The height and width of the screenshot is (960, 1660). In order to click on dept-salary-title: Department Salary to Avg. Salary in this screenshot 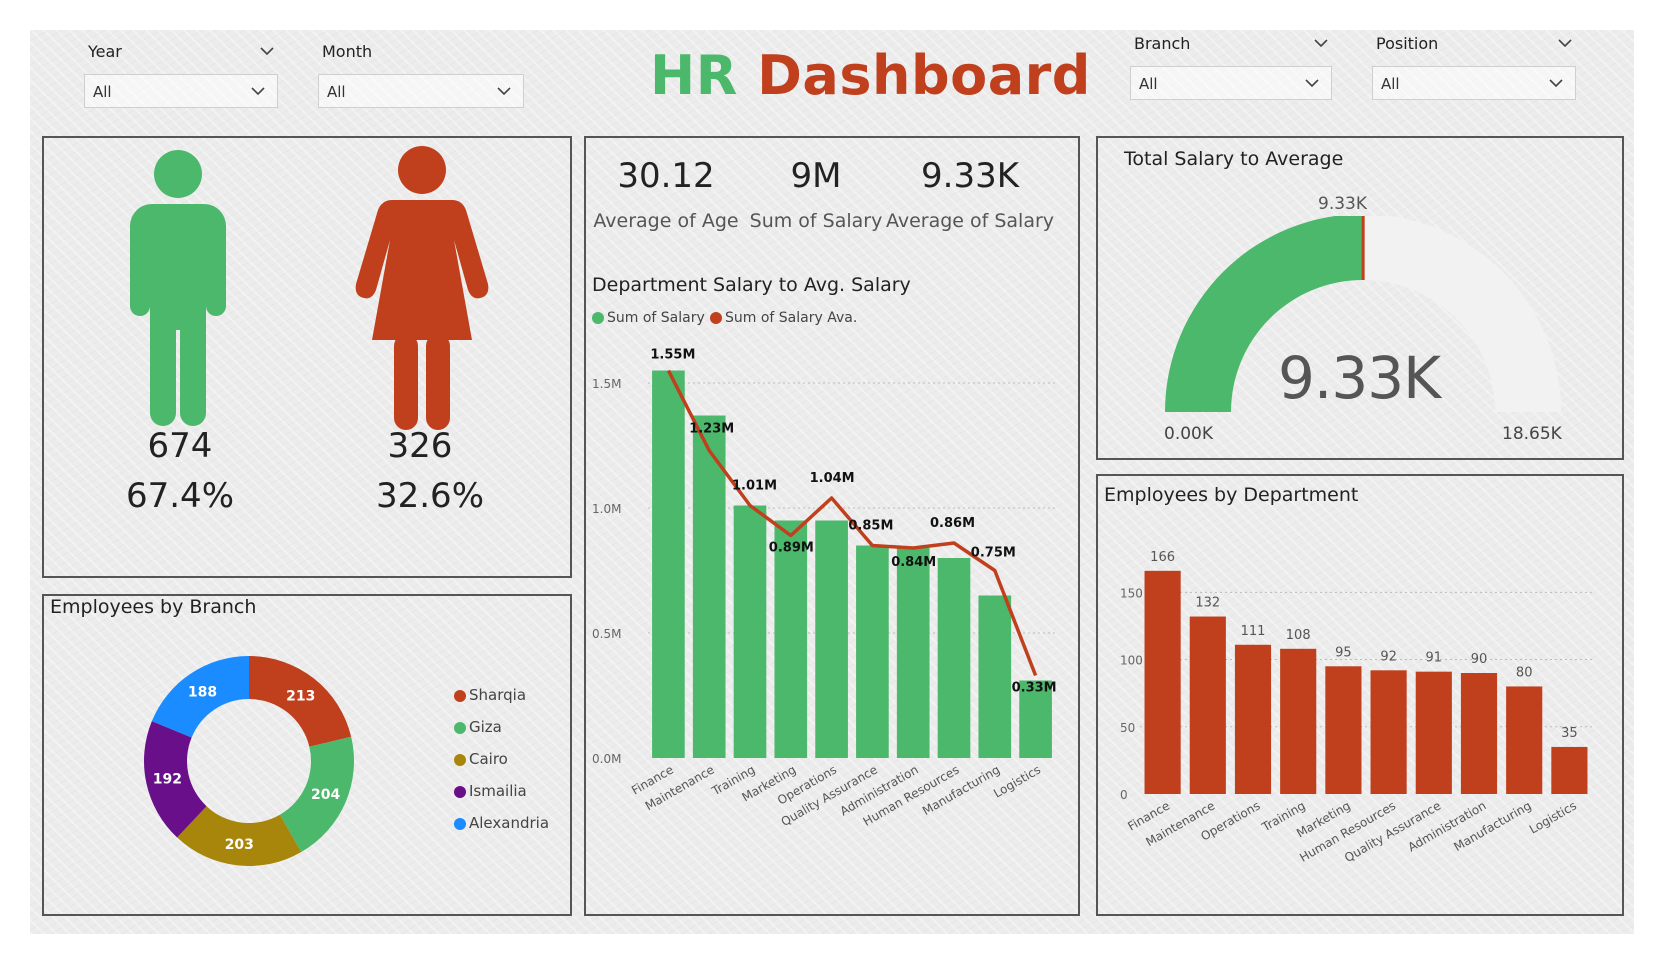, I will do `click(751, 285)`.